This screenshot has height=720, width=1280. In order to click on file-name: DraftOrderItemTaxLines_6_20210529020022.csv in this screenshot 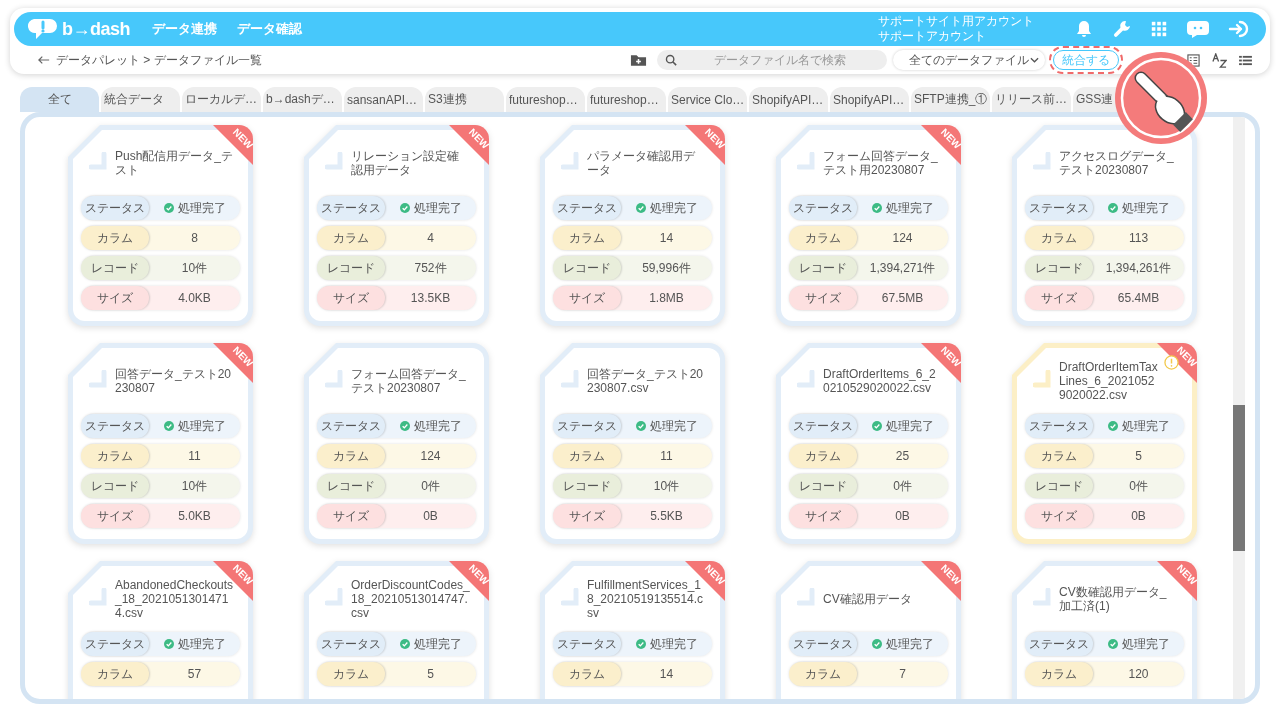, I will do `click(1109, 381)`.